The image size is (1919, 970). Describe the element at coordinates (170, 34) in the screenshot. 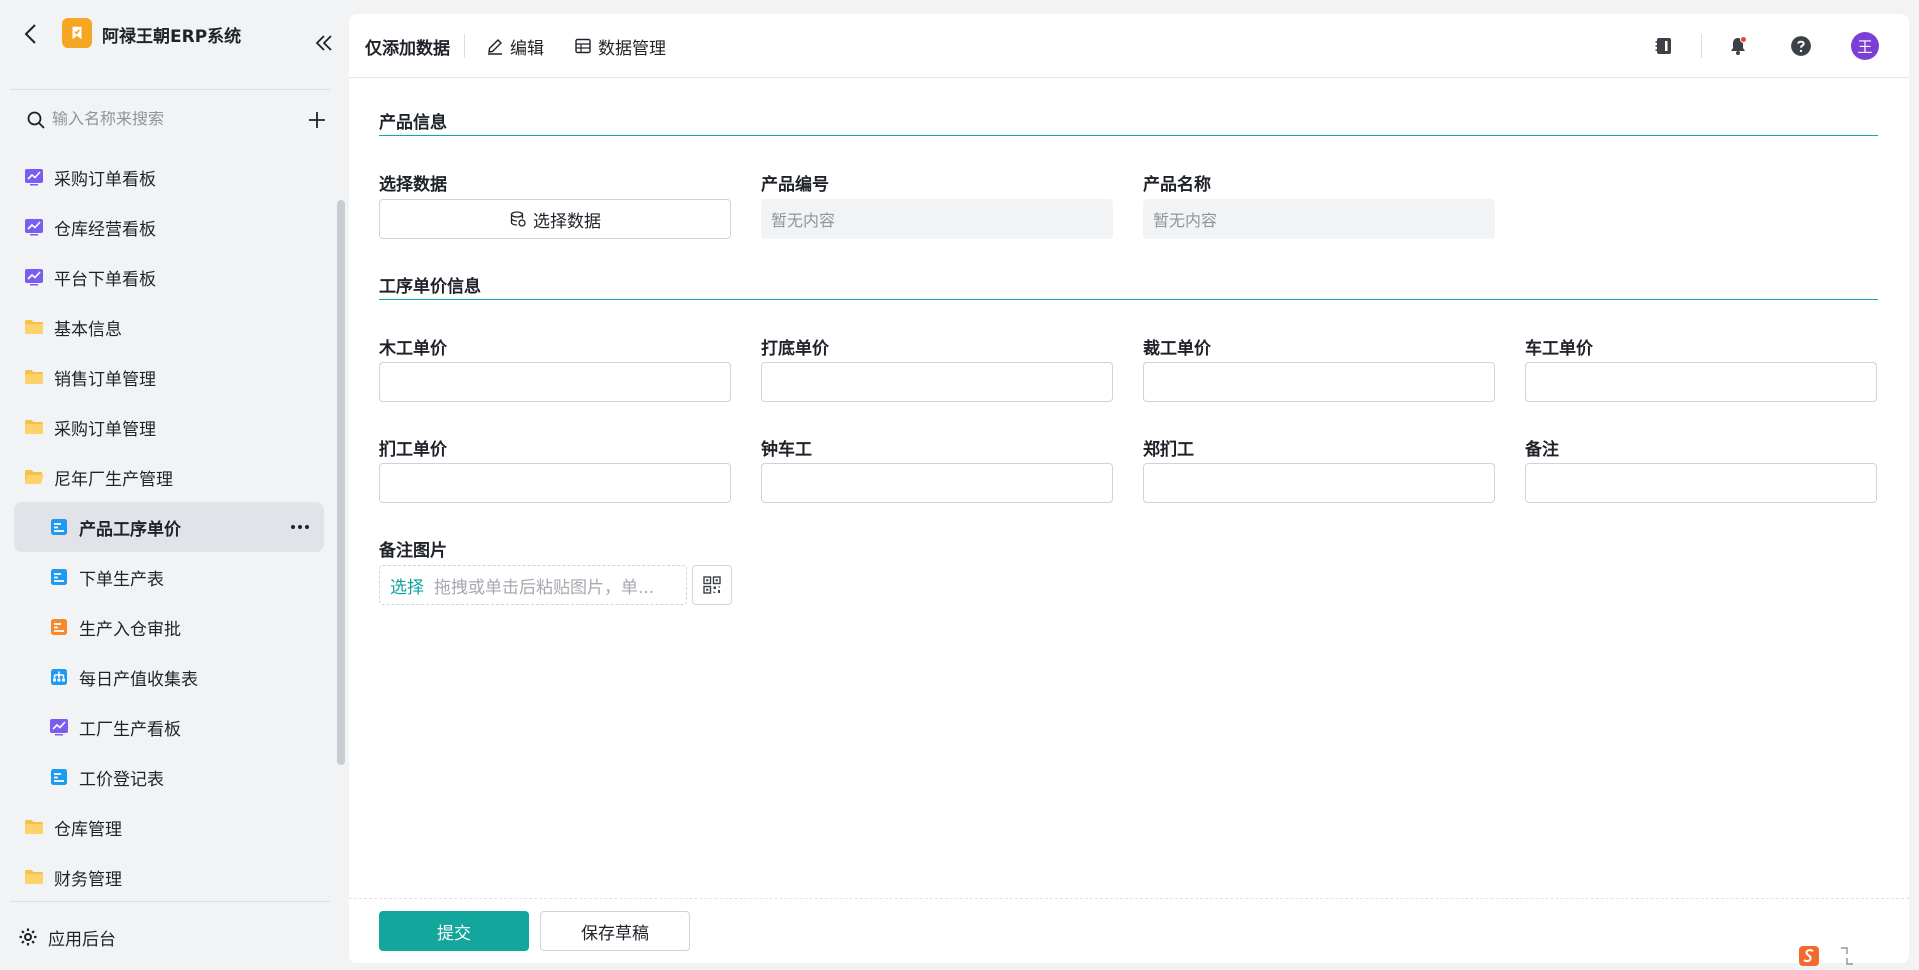

I see `sidebar-header: 阿禄王朝ERP系统` at that location.